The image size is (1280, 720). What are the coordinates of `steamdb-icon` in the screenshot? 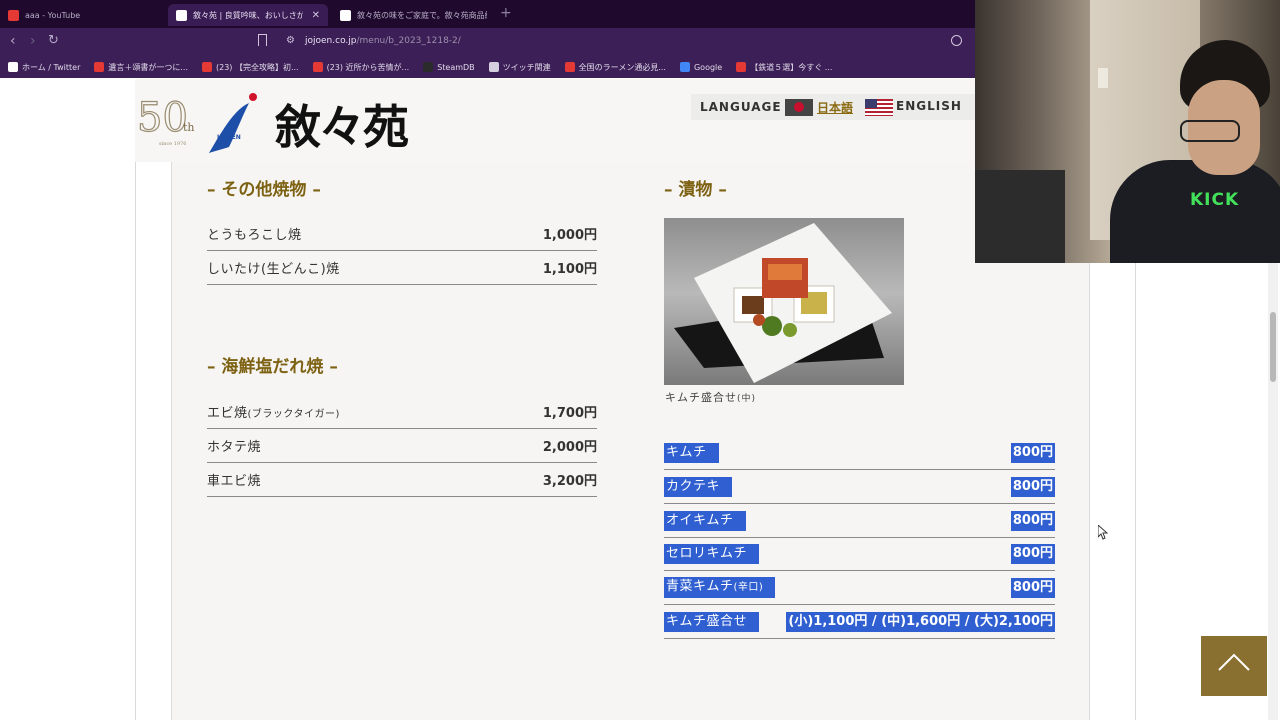 It's located at (428, 67).